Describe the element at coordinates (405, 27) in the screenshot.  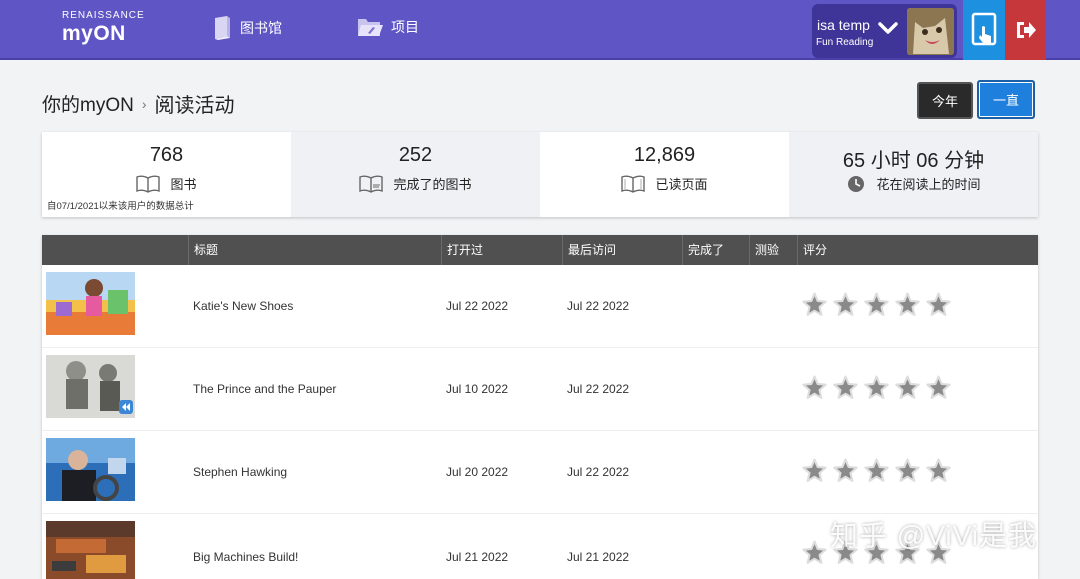
I see `nav-projects-label: 项目` at that location.